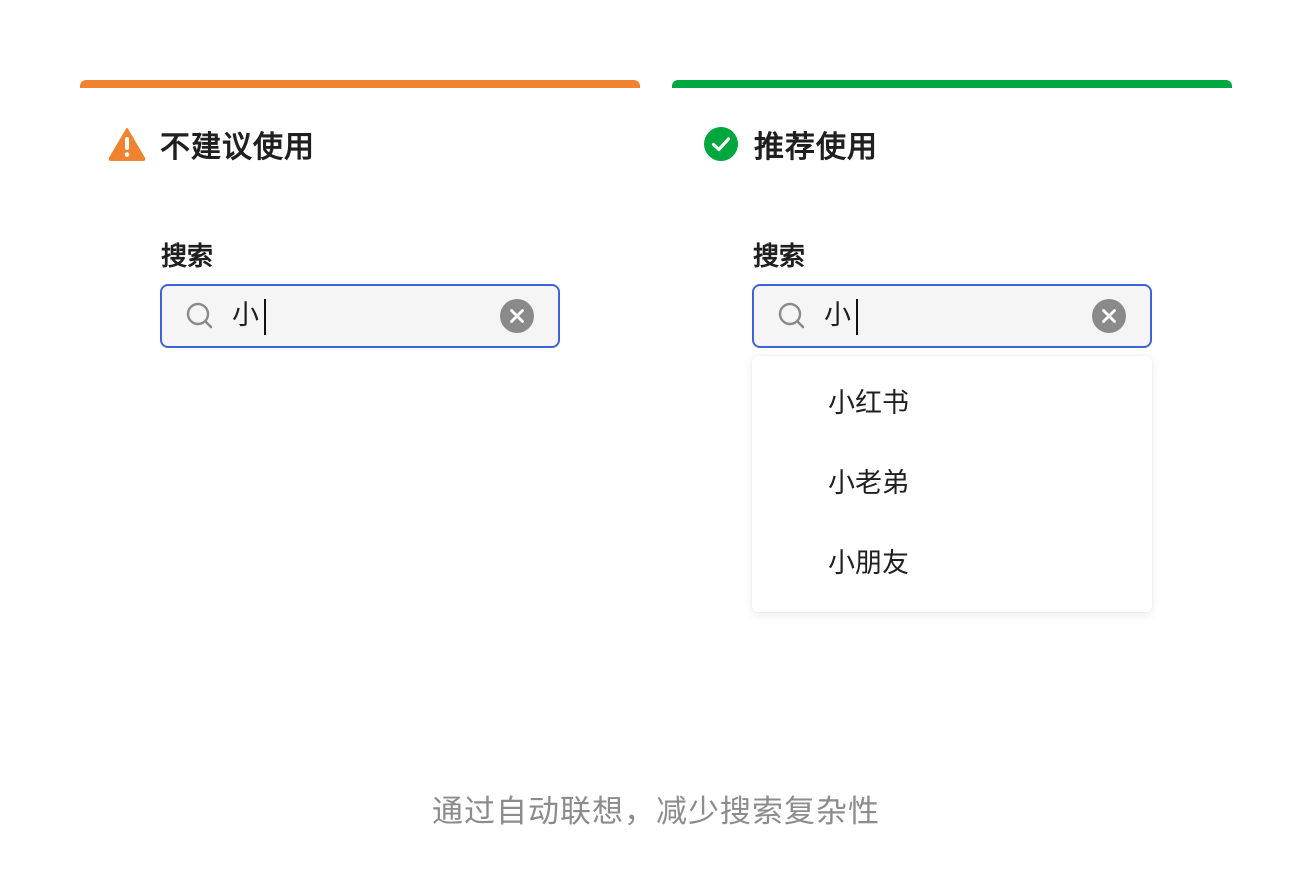  What do you see at coordinates (237, 147) in the screenshot?
I see `panel-title: 不建议使用` at bounding box center [237, 147].